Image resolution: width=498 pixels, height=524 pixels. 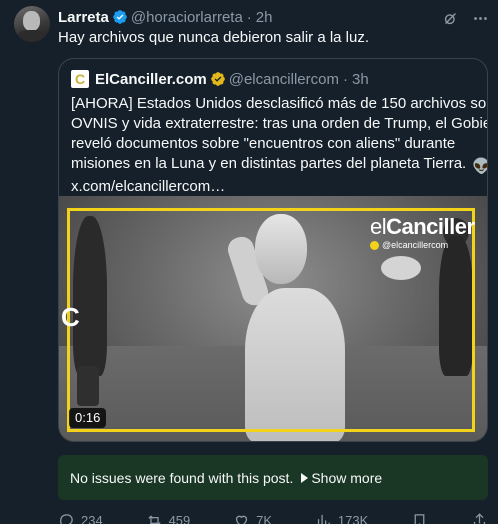 I want to click on views-button: 173K, so click(x=341, y=517).